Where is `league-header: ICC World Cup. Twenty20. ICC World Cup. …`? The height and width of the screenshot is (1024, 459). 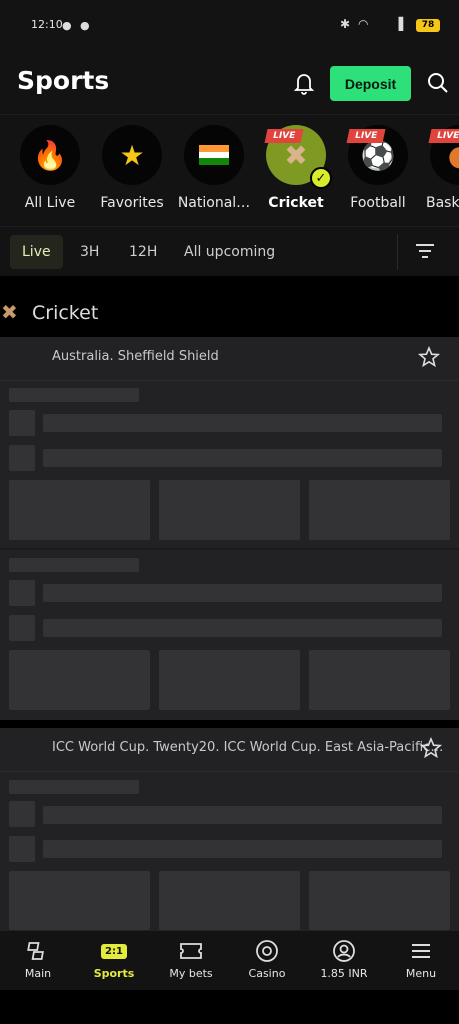
league-header: ICC World Cup. Twenty20. ICC World Cup. … is located at coordinates (229, 750).